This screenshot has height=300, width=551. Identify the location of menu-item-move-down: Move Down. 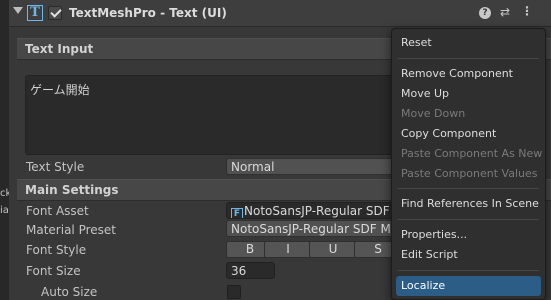
(433, 113).